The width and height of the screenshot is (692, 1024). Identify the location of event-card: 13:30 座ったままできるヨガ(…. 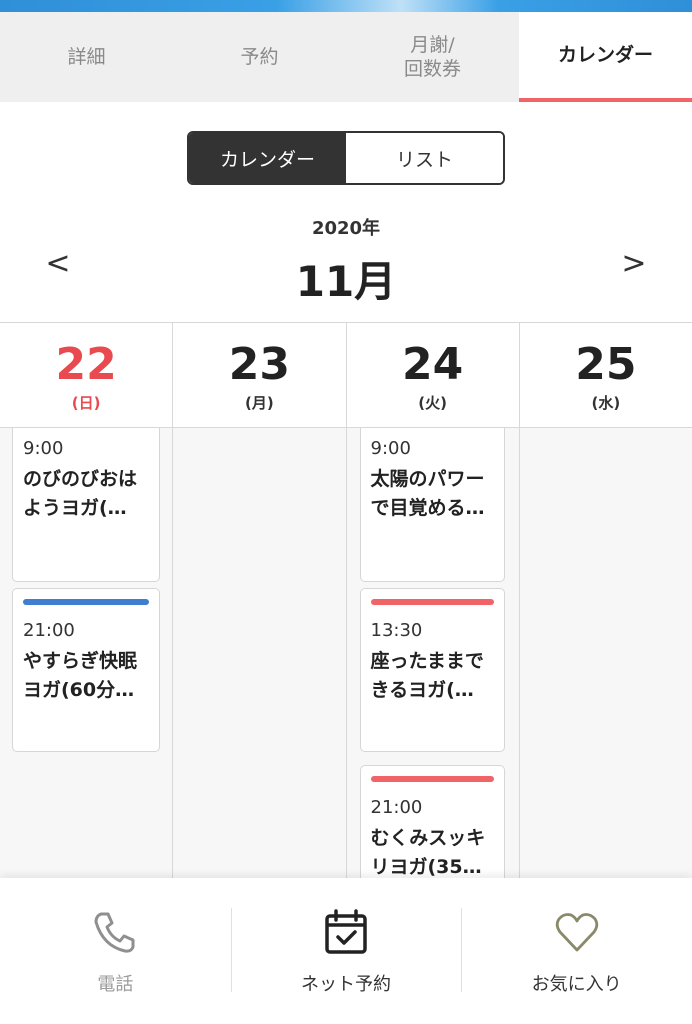
(432, 670).